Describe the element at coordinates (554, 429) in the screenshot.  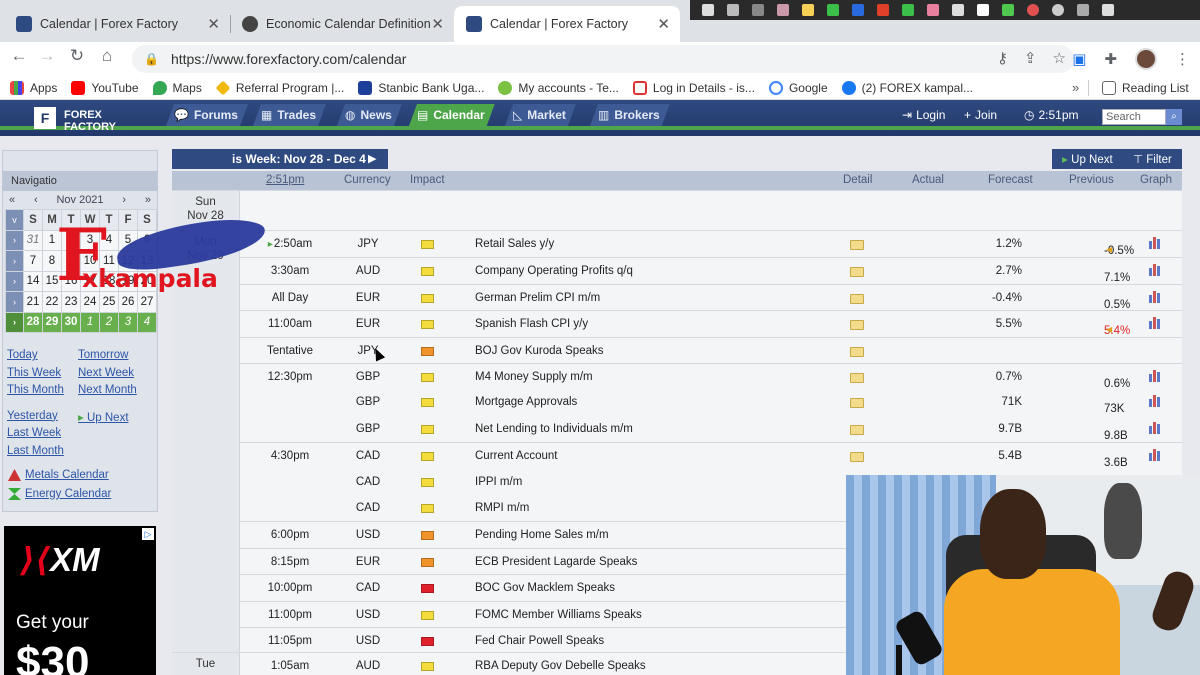
I see `event-name: Net Lending to Individuals m/m` at that location.